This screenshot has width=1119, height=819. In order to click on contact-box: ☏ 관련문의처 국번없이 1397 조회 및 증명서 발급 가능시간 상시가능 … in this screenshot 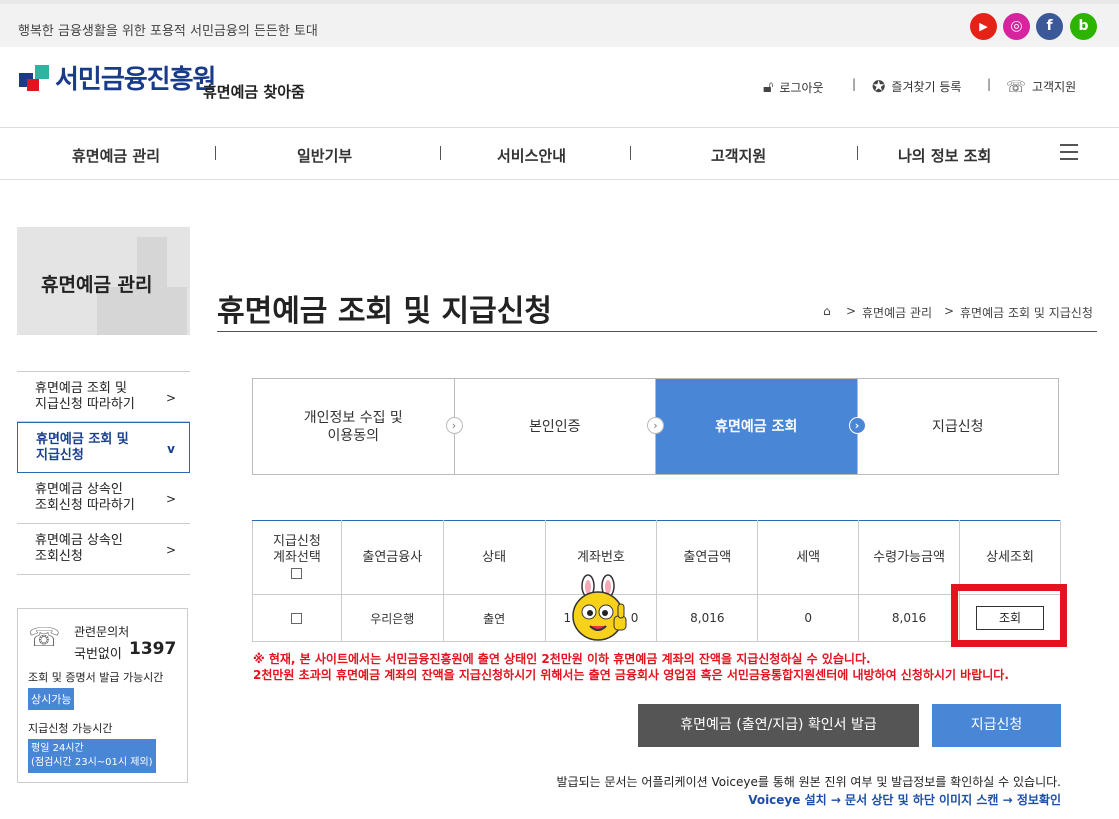, I will do `click(102, 695)`.